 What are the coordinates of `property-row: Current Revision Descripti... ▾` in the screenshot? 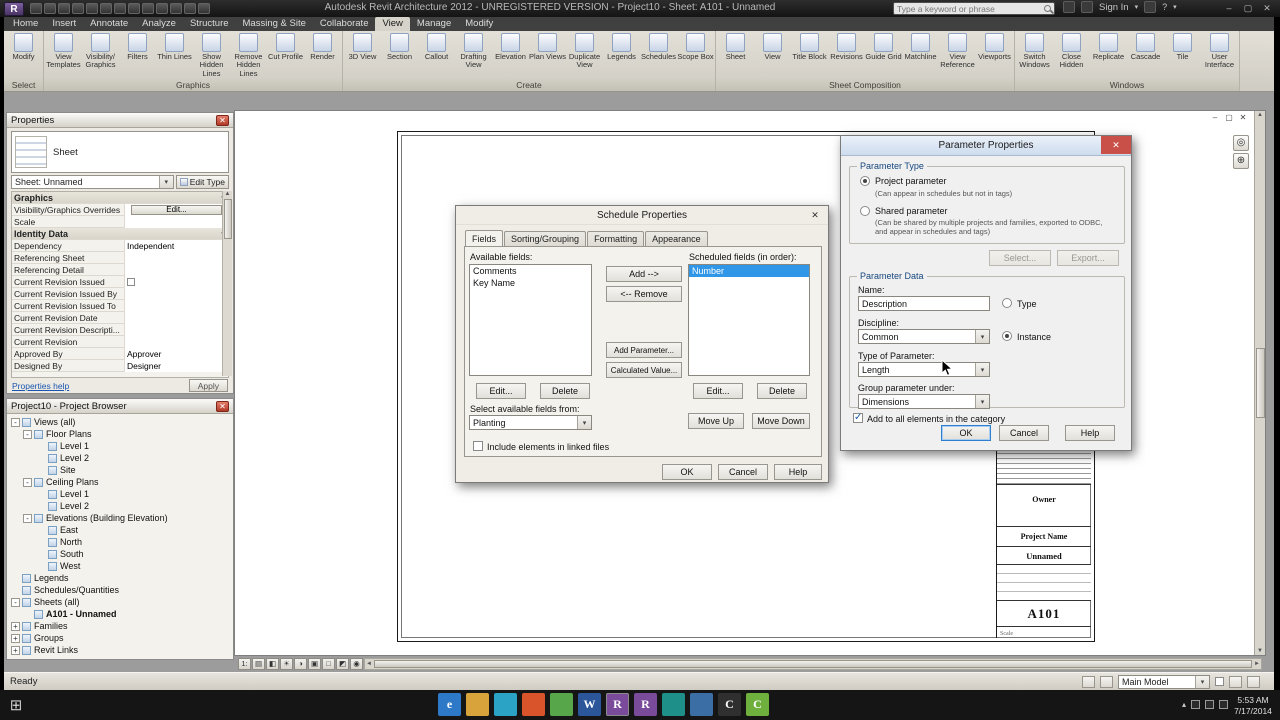 It's located at (120, 329).